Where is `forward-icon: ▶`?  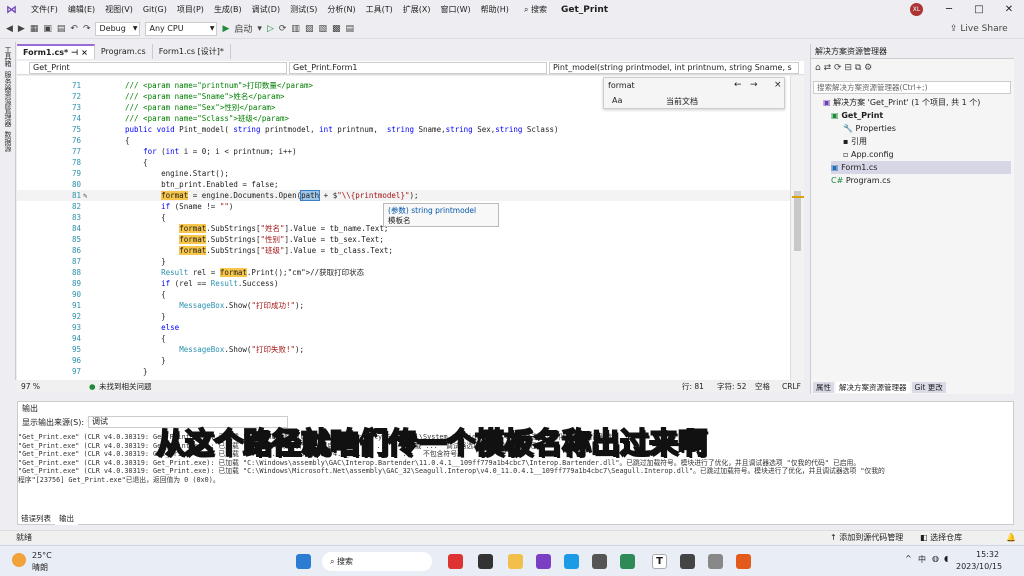 forward-icon: ▶ is located at coordinates (21, 29).